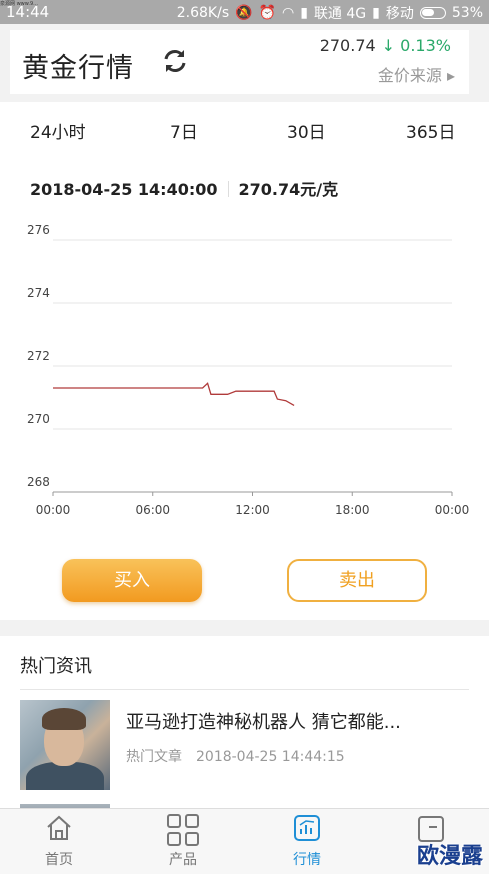 The image size is (489, 874). What do you see at coordinates (78, 68) in the screenshot?
I see `page-title: 黄金行情` at bounding box center [78, 68].